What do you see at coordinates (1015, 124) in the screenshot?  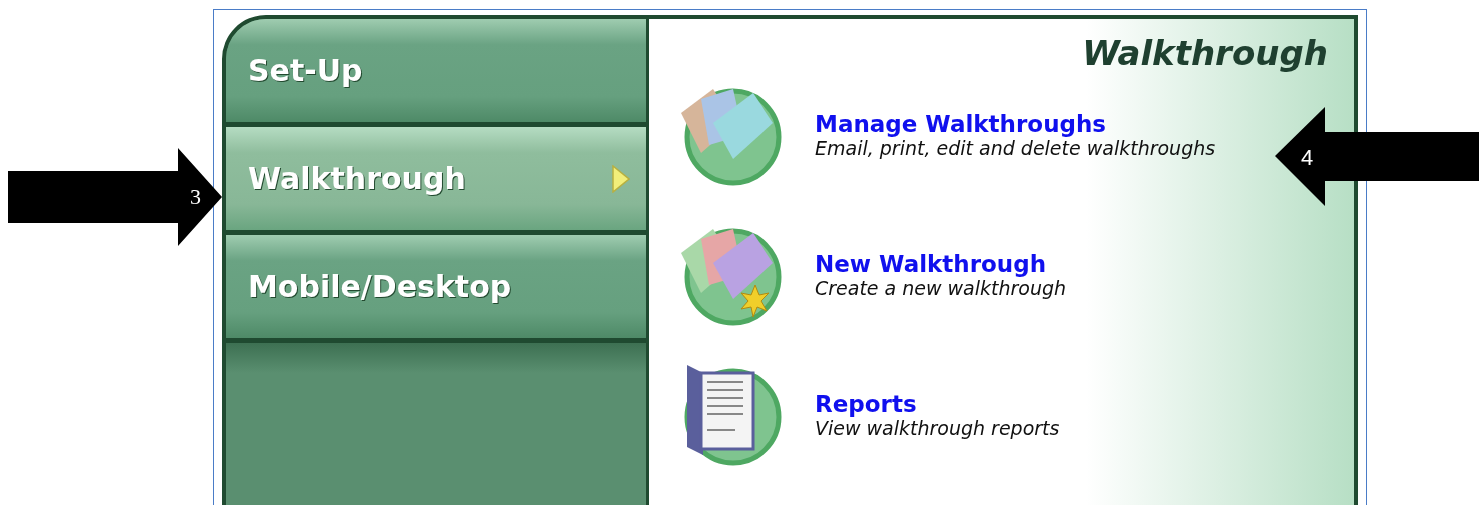 I see `menu-link: Manage Walkthroughs` at bounding box center [1015, 124].